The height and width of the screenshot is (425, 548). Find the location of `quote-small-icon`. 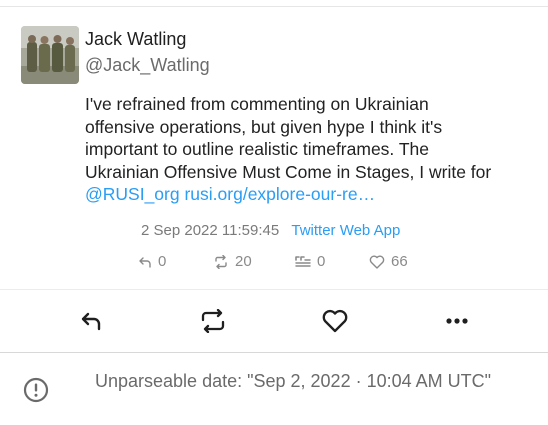

quote-small-icon is located at coordinates (303, 261).